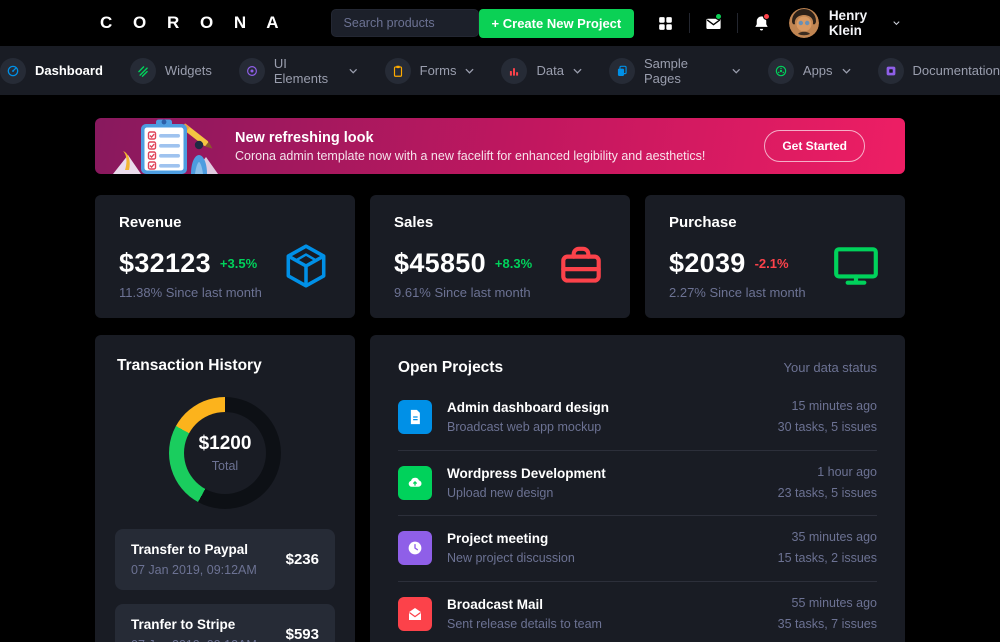  What do you see at coordinates (890, 70) in the screenshot?
I see `document-icon` at bounding box center [890, 70].